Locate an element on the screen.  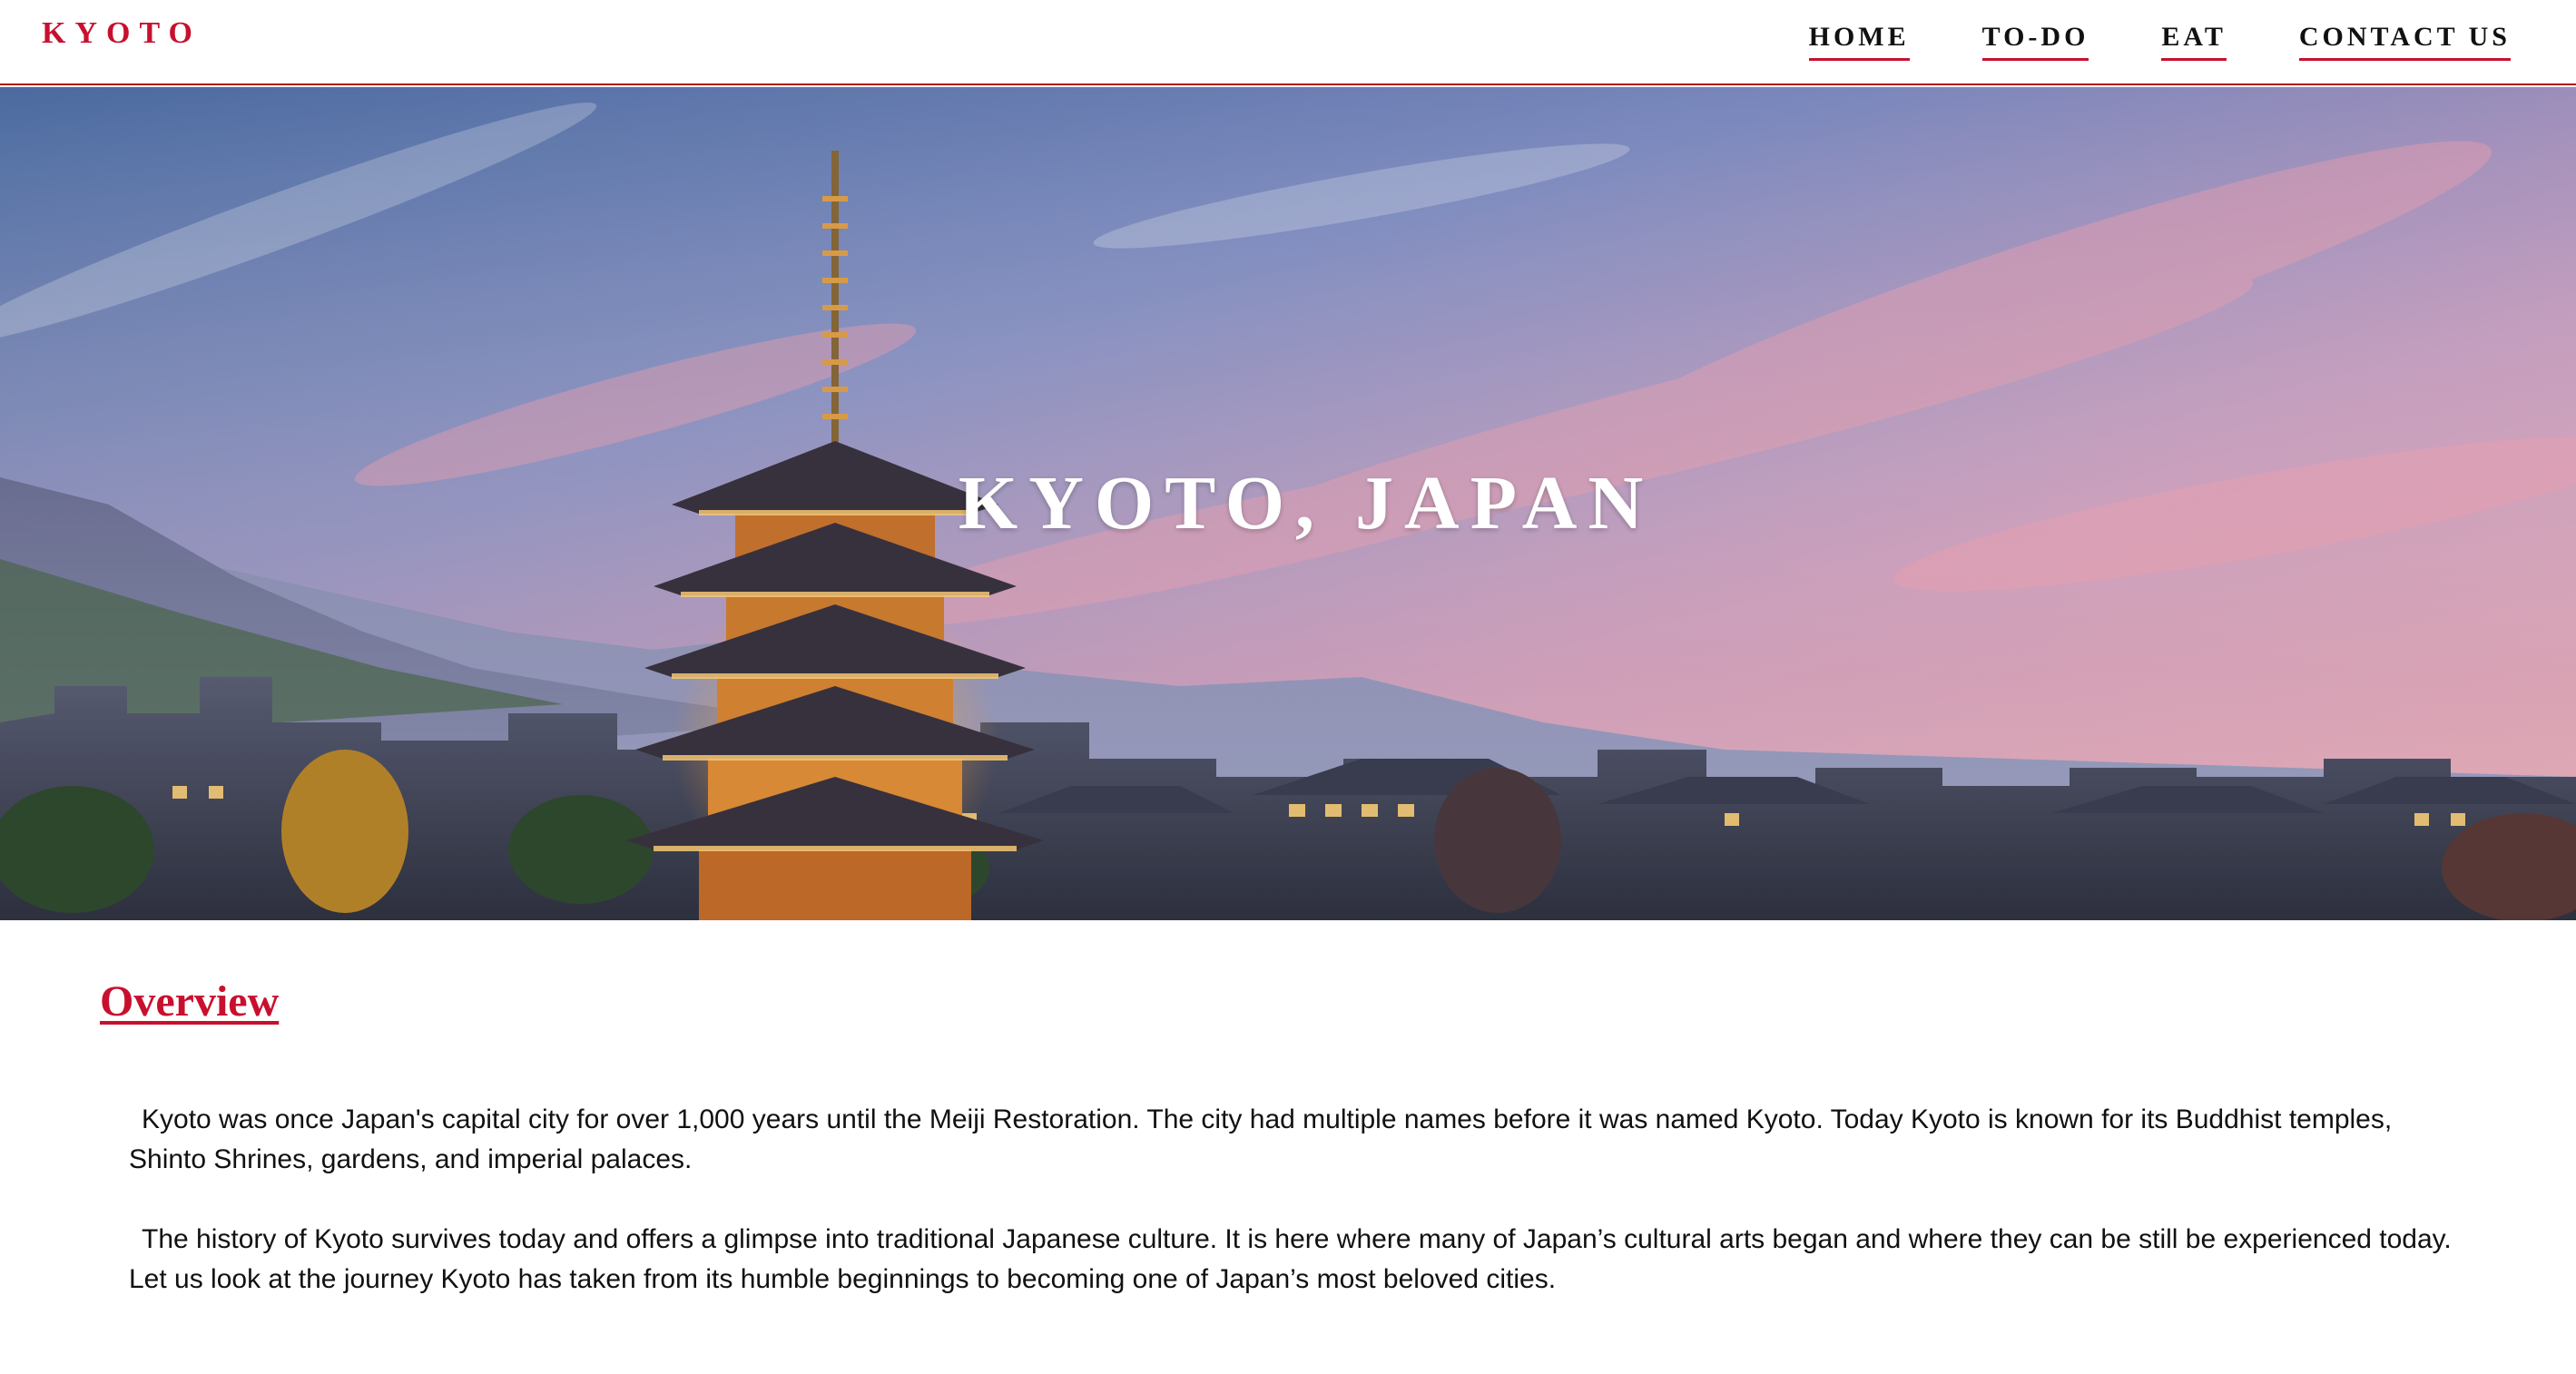
nav-link-eat: EAT is located at coordinates (2194, 40).